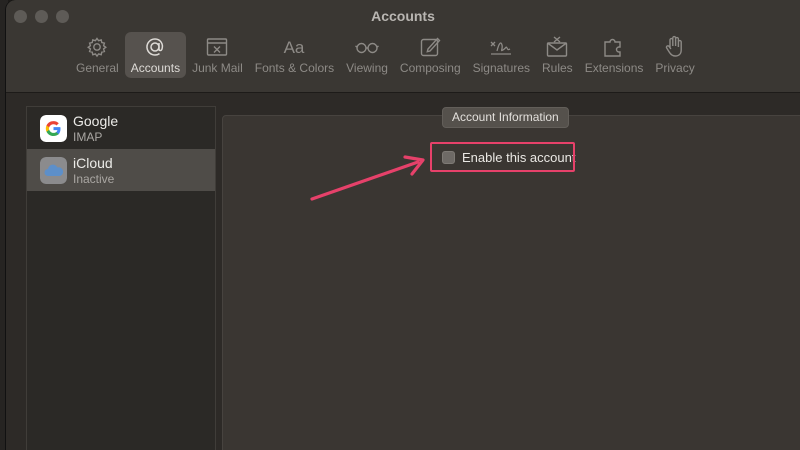 This screenshot has width=800, height=450. What do you see at coordinates (612, 47) in the screenshot?
I see `puzzle-icon` at bounding box center [612, 47].